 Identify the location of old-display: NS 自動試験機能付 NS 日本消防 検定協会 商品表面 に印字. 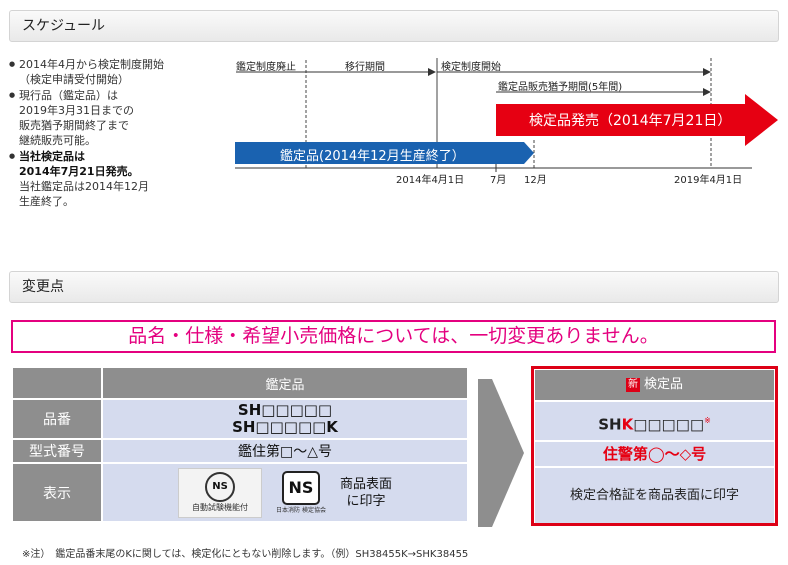
(285, 492).